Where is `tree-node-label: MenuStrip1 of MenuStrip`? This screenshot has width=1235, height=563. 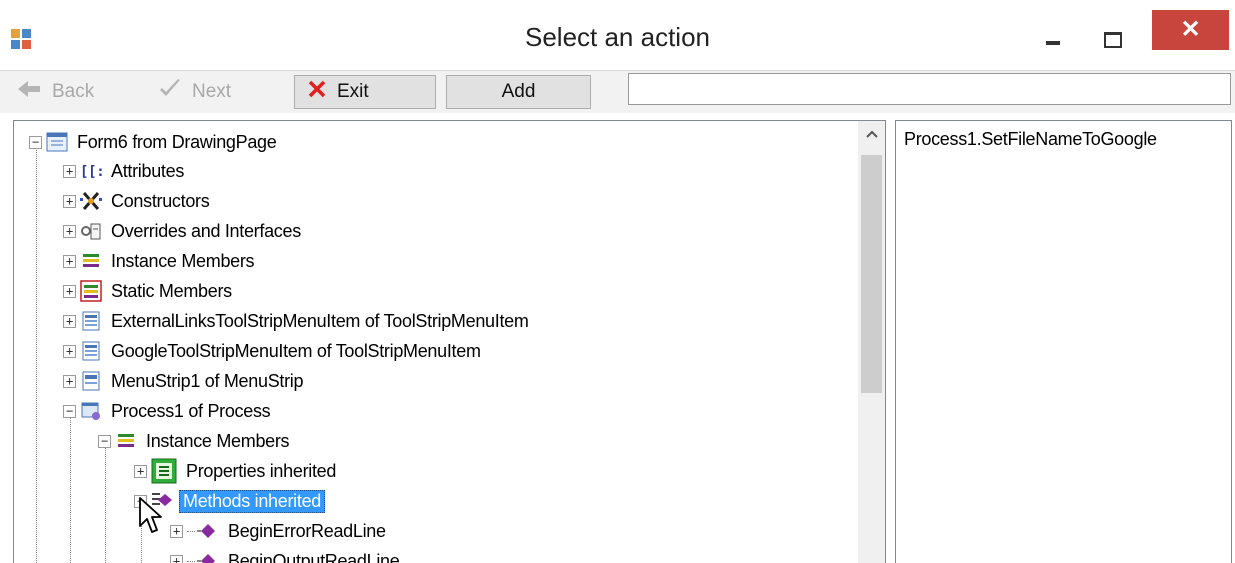
tree-node-label: MenuStrip1 of MenuStrip is located at coordinates (207, 380).